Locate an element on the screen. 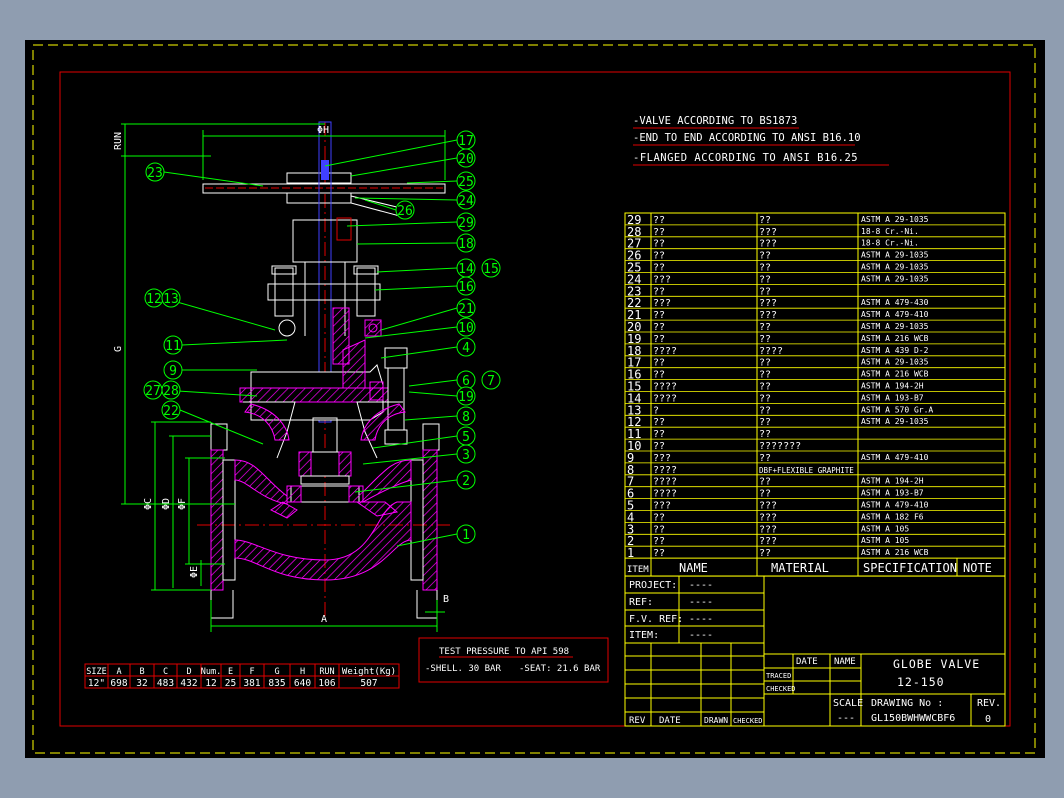  test-pressure-box is located at coordinates (513, 660).